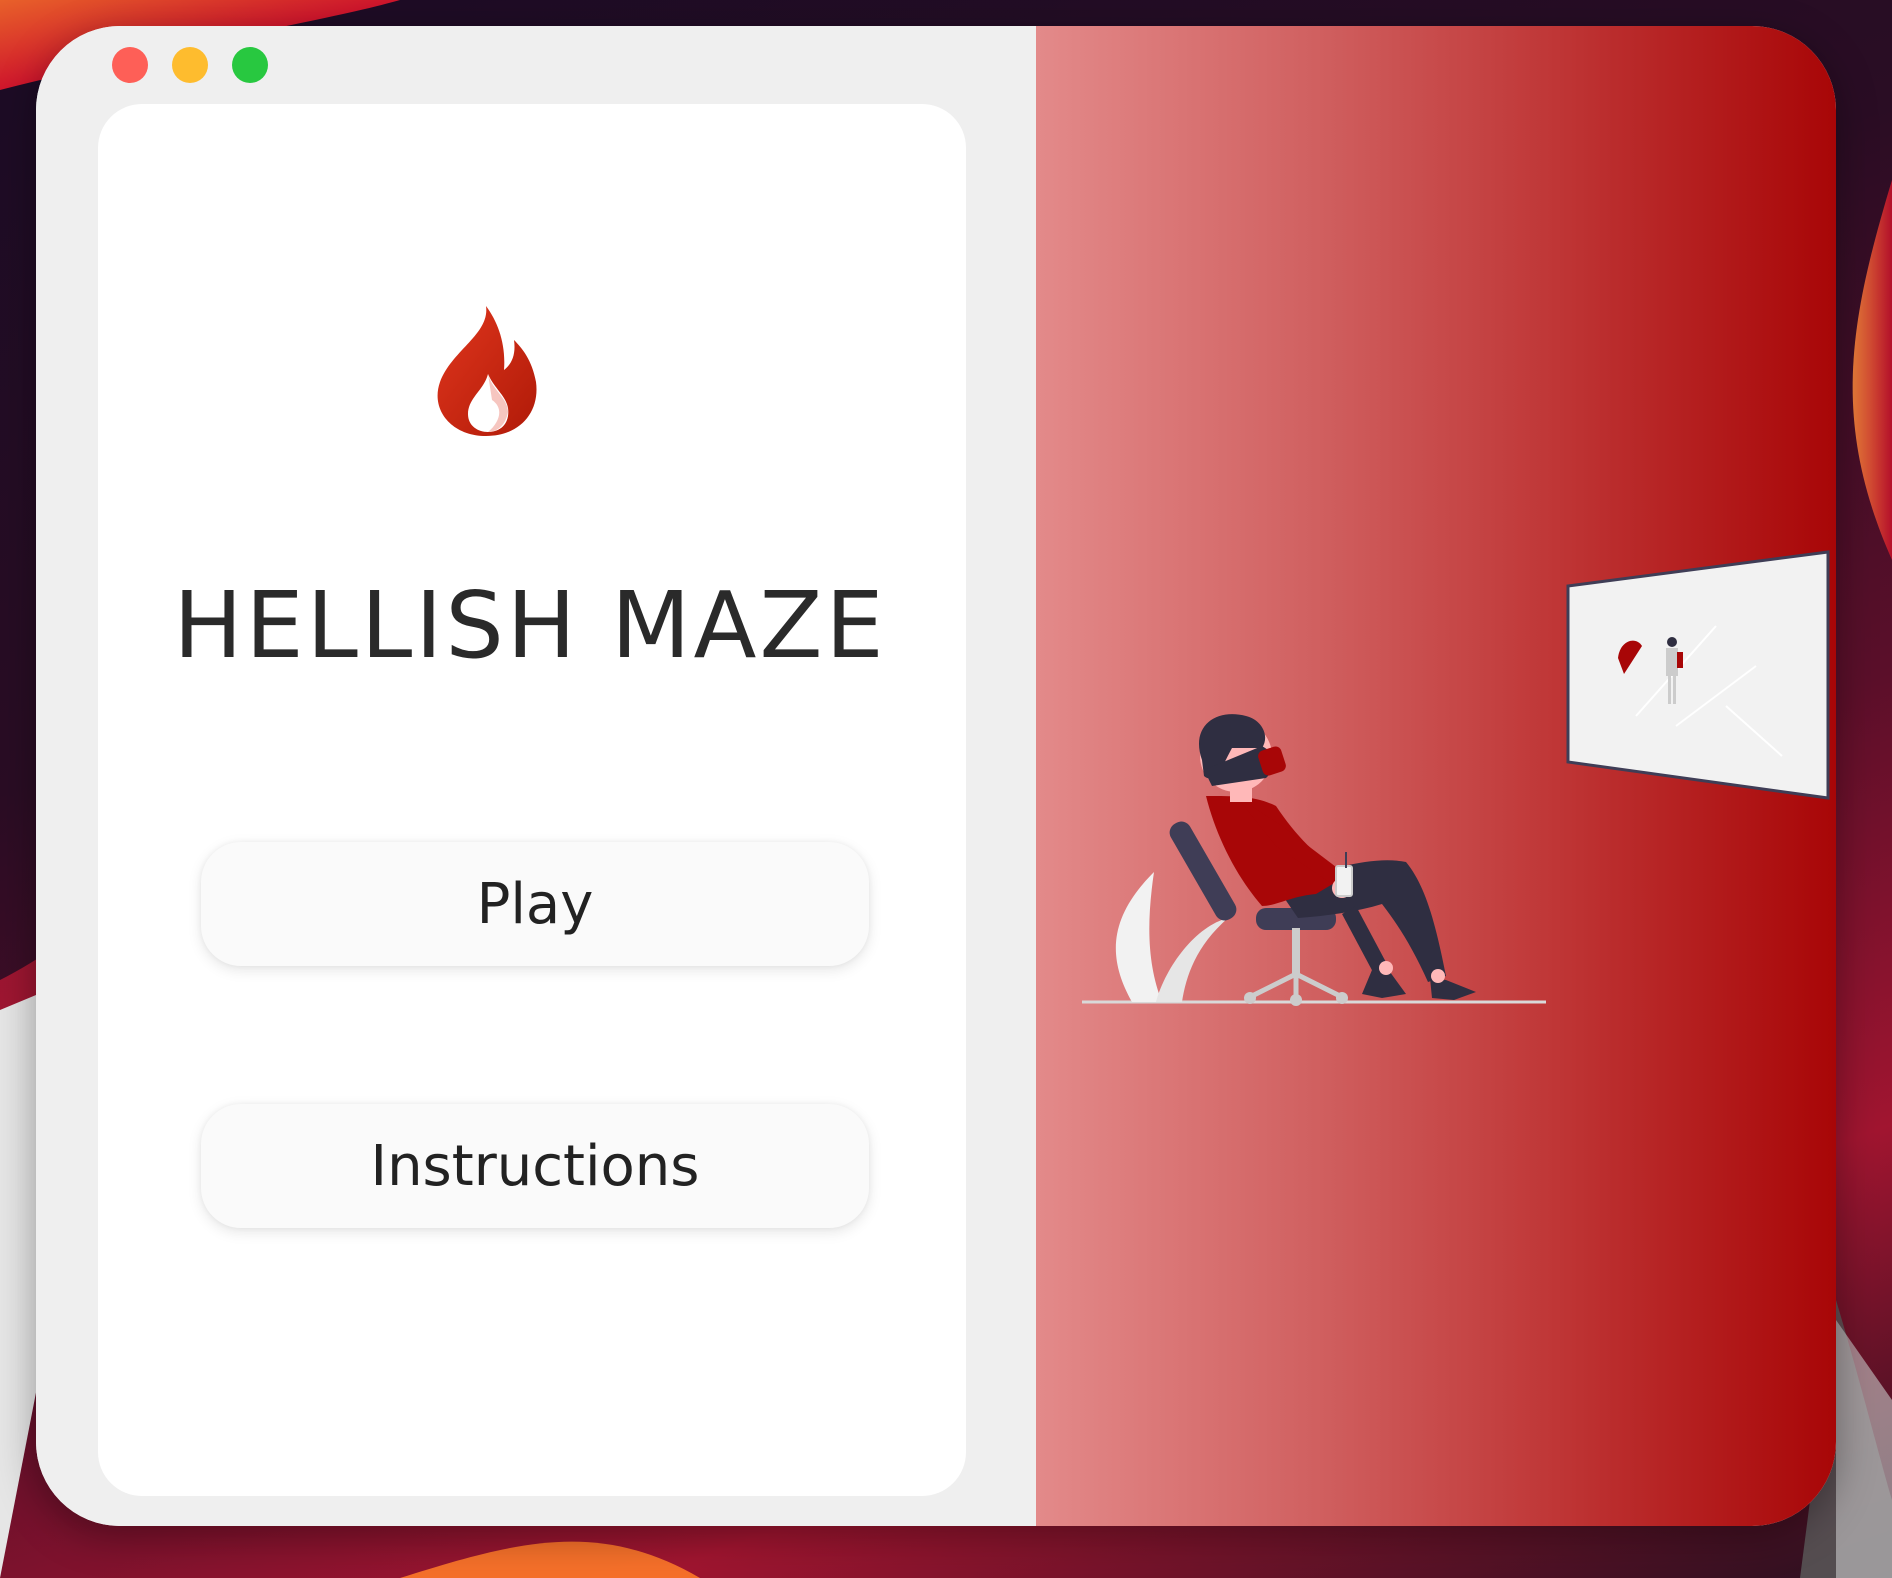 Image resolution: width=1892 pixels, height=1578 pixels. What do you see at coordinates (250, 65) in the screenshot?
I see `zoom-window-button` at bounding box center [250, 65].